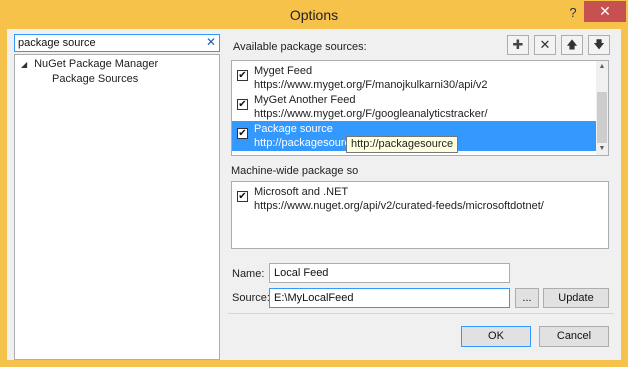 This screenshot has width=628, height=367. I want to click on expand-arrow-icon: ◢, so click(26, 64).